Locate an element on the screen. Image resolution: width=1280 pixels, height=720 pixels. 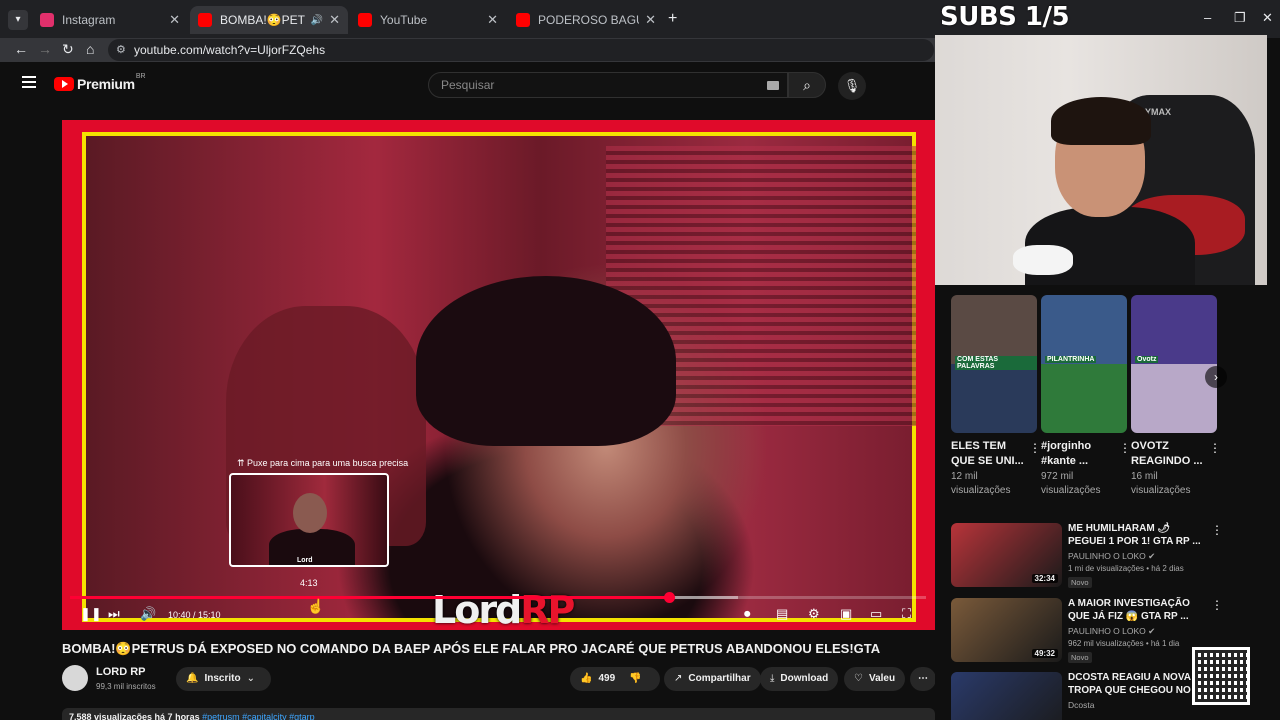
recommended-thumbnail is located at coordinates (1006, 696).